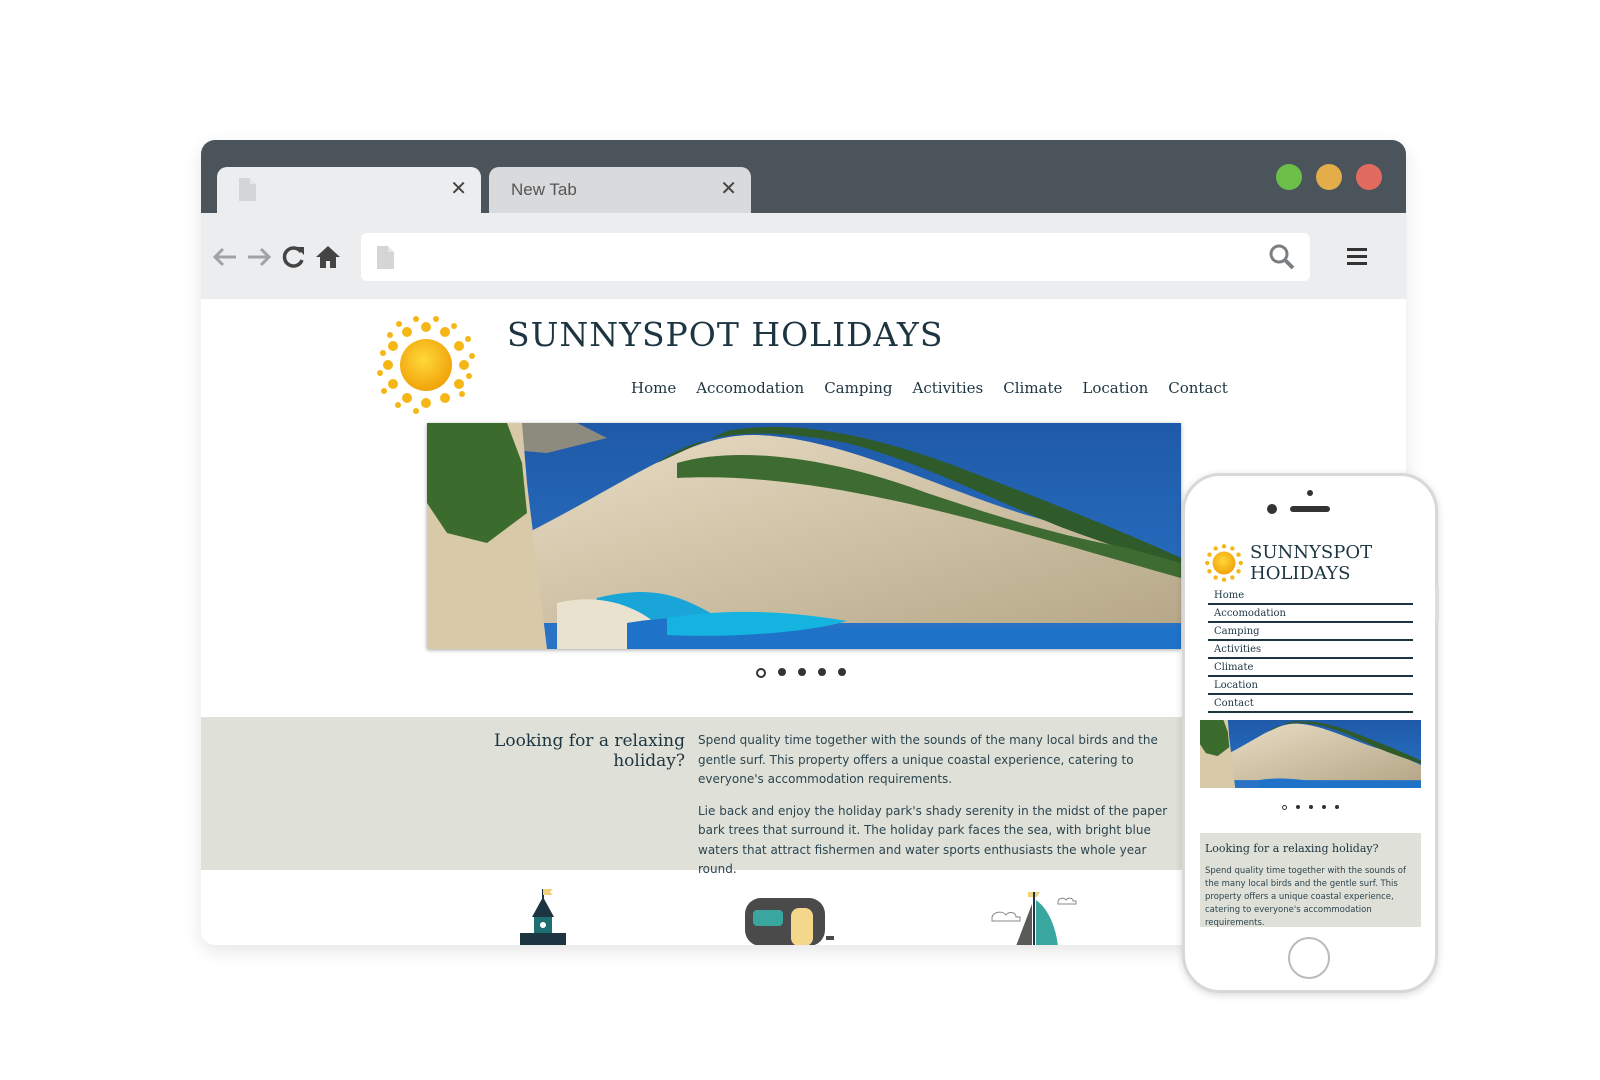  I want to click on site-title: SUNNYSPOT HOLIDAYS, so click(725, 334).